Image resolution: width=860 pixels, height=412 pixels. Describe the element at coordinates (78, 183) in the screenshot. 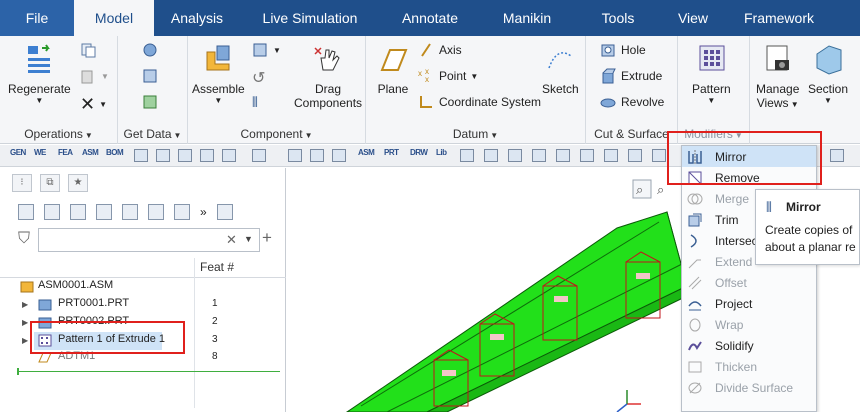

I see `favorites-tab: ★` at that location.